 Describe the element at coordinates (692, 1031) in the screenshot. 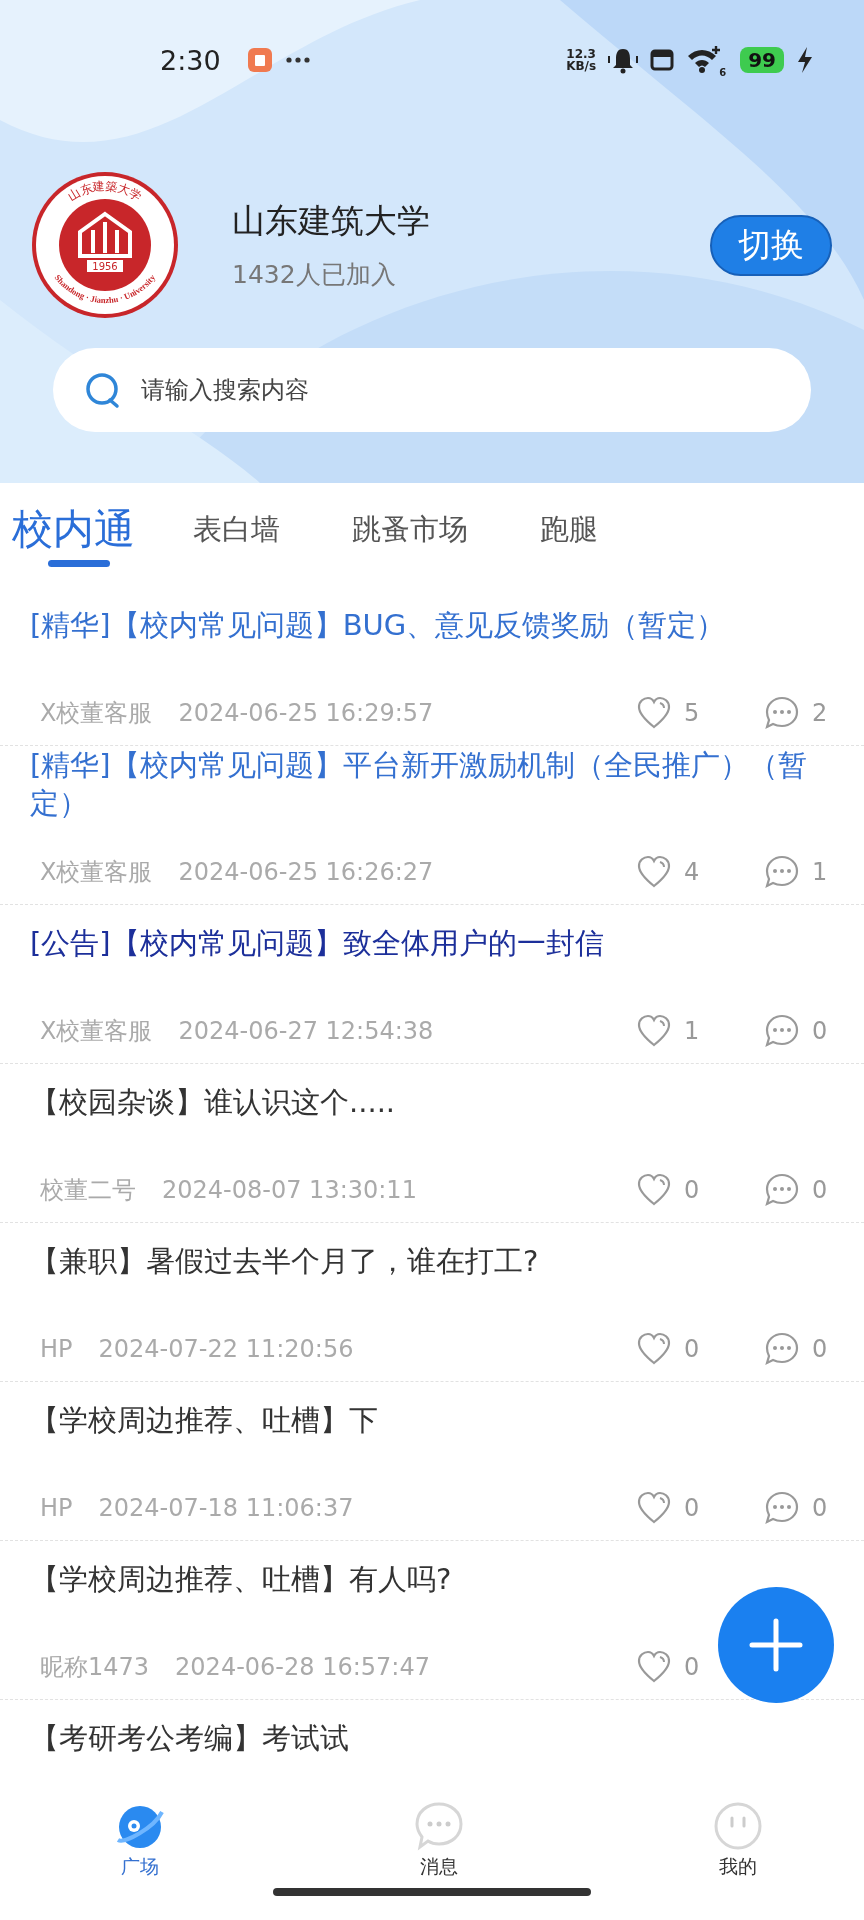

I see `like-count: 1` at that location.